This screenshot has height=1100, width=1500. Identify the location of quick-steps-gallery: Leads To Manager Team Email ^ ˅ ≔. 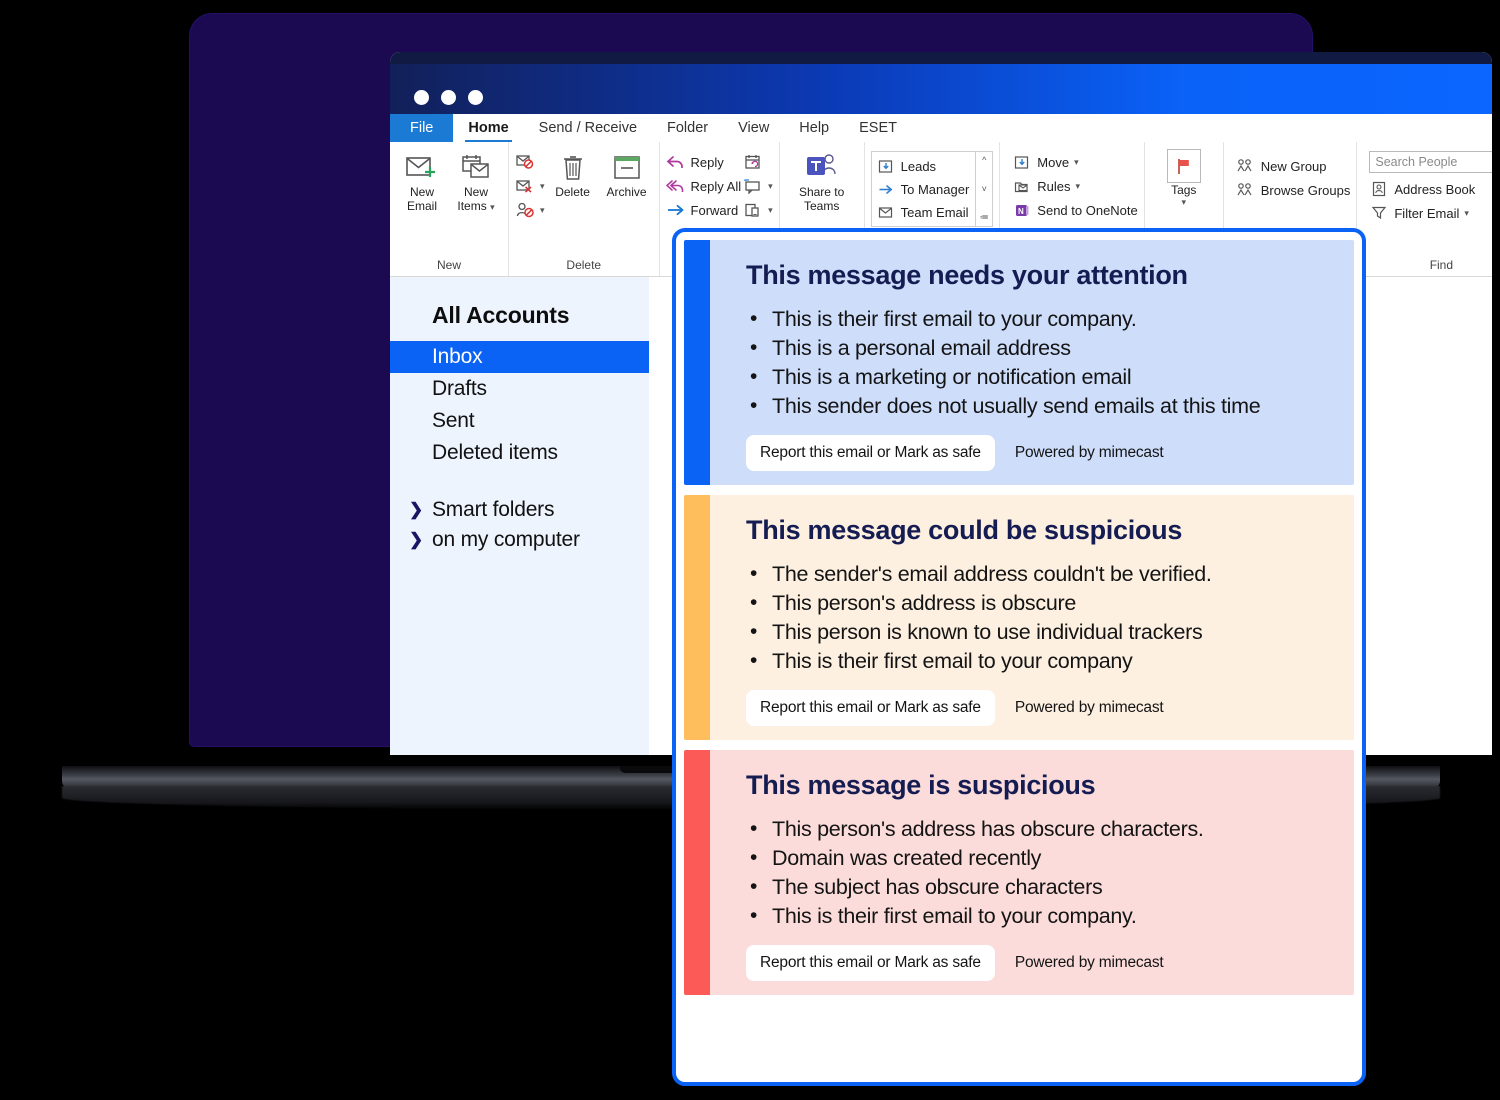
(932, 189).